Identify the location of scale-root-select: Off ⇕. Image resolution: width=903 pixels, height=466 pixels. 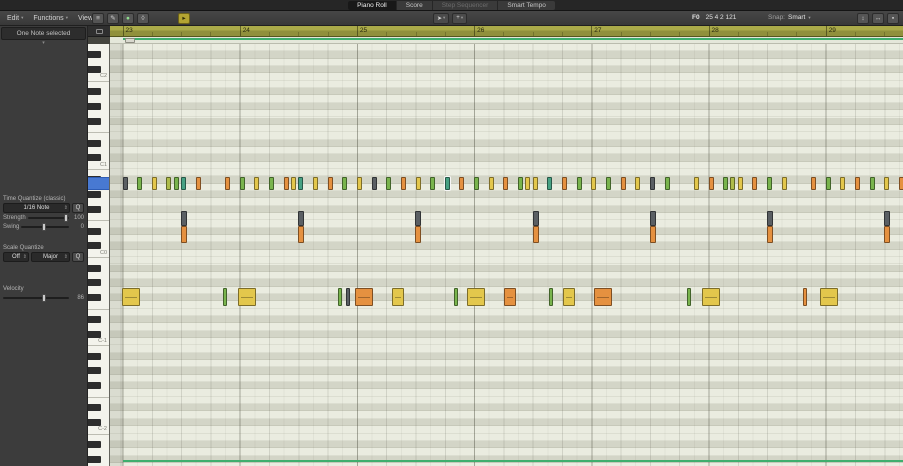
(16, 257).